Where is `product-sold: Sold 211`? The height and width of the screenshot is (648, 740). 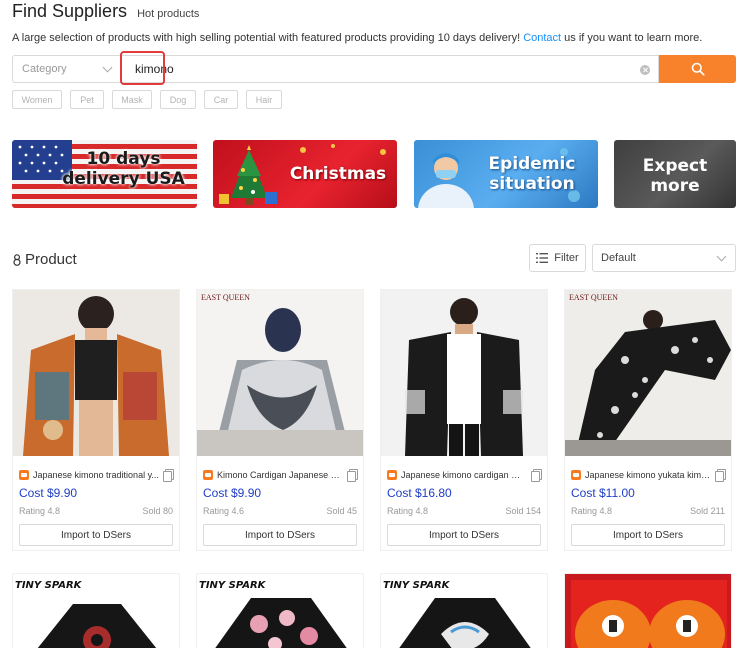
product-sold: Sold 211 is located at coordinates (707, 511).